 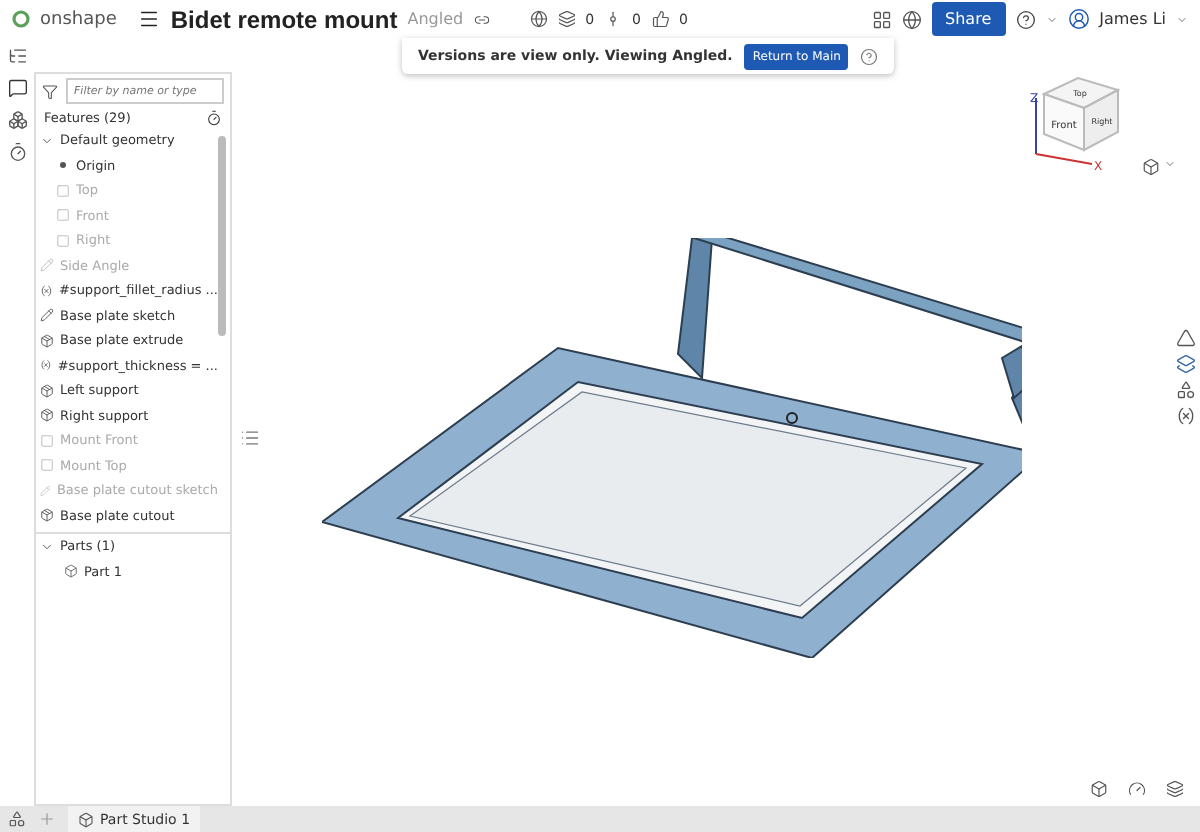 I want to click on filter-icon, so click(x=50, y=91).